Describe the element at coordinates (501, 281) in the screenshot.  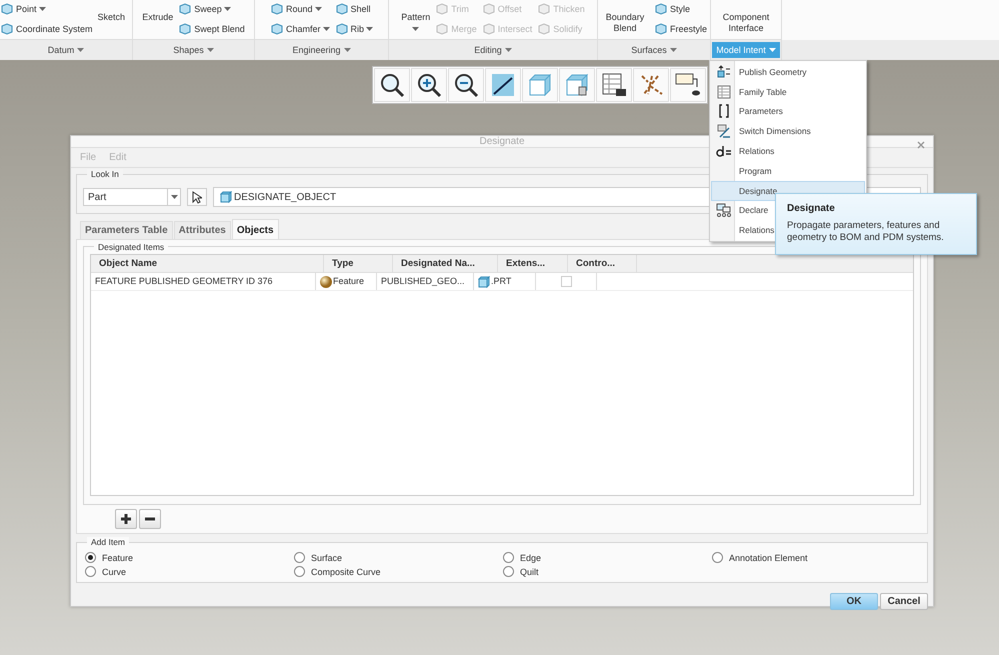
I see `table-cell: .PRT` at that location.